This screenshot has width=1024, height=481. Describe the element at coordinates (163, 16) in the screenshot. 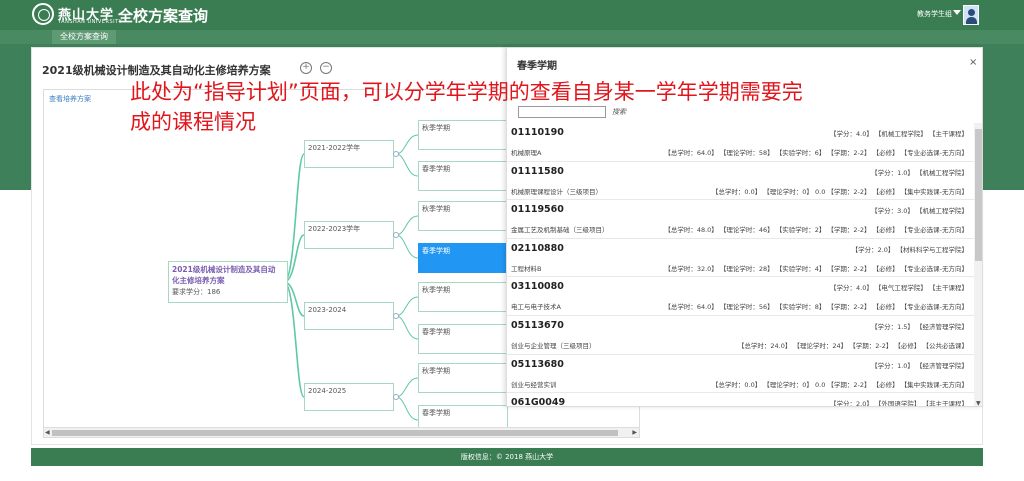

I see `app-title: 全校方案查询` at that location.